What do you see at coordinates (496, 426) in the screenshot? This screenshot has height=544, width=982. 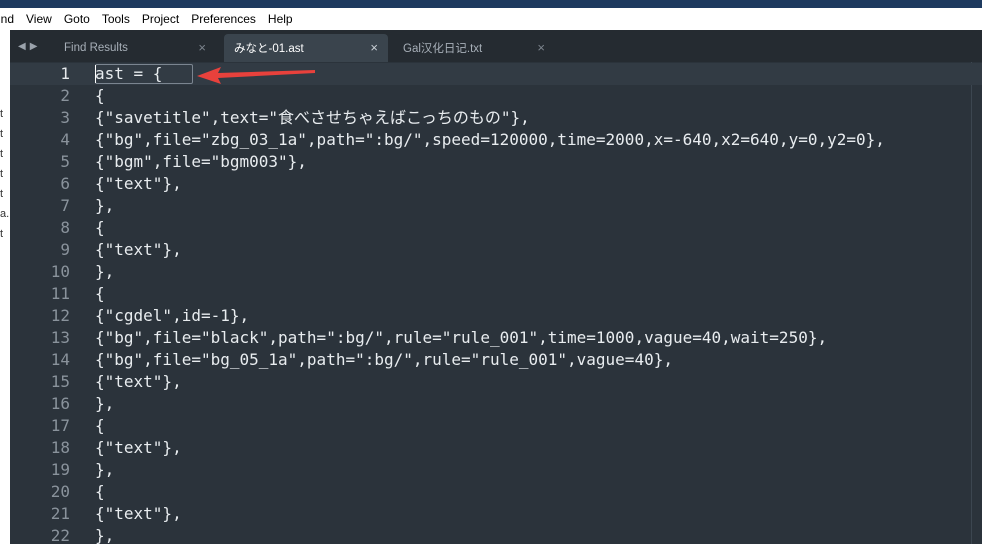 I see `code-line: 17 {` at bounding box center [496, 426].